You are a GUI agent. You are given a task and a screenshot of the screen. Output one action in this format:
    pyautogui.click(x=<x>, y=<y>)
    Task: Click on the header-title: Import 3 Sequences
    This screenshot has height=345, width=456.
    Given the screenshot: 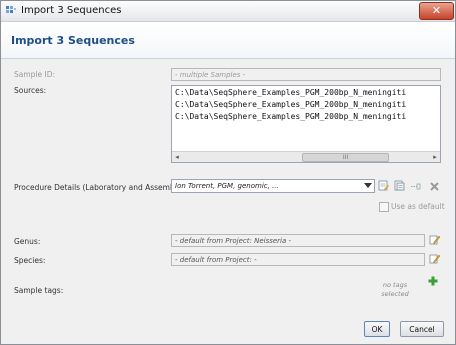 What is the action you would take?
    pyautogui.click(x=73, y=40)
    